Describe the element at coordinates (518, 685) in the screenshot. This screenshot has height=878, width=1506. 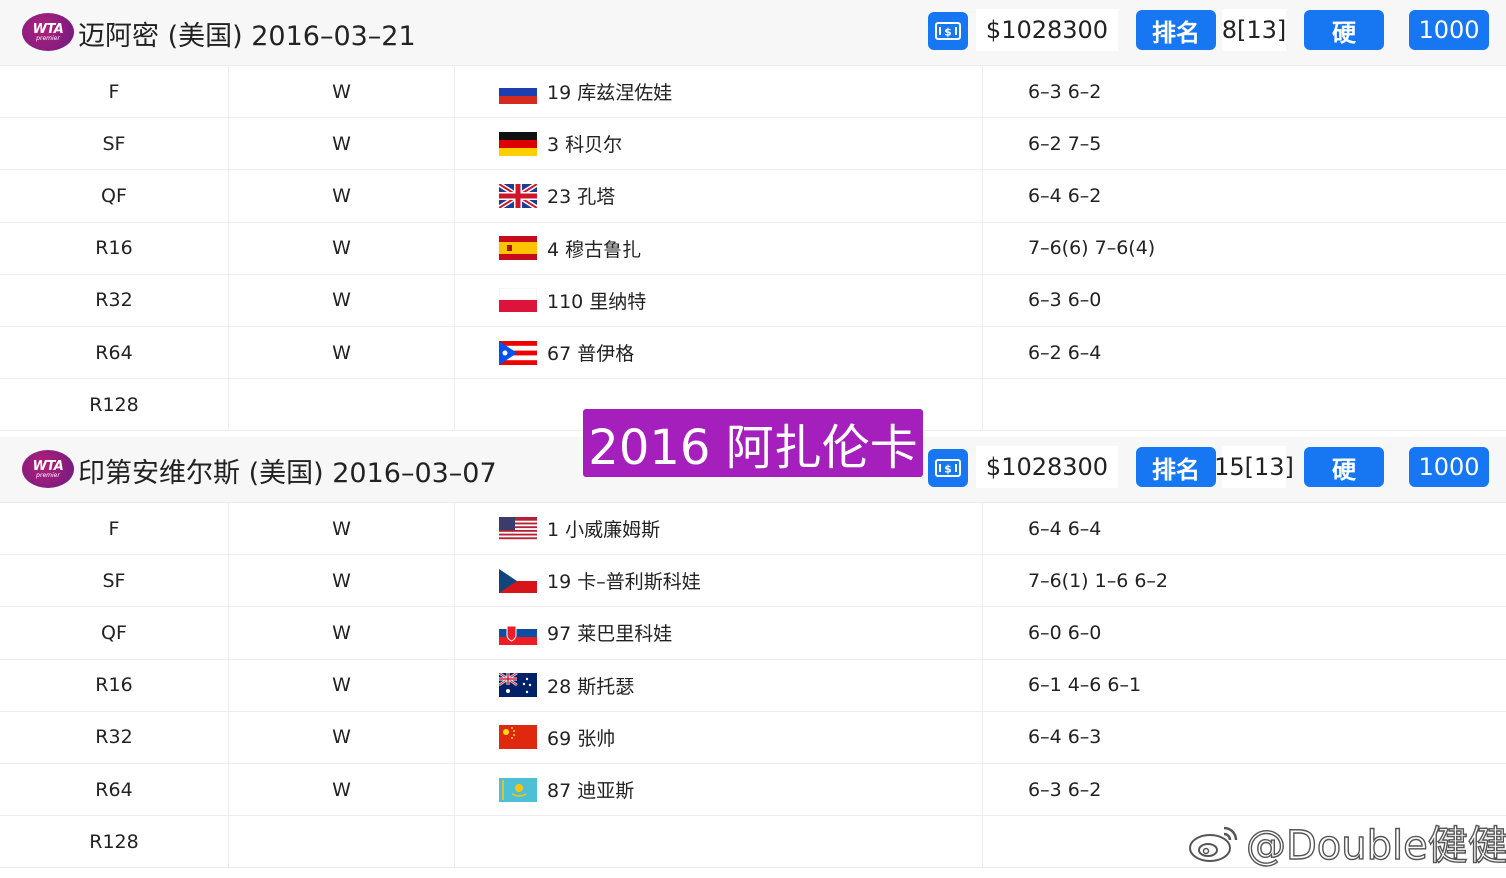
I see `australia-flag-icon` at that location.